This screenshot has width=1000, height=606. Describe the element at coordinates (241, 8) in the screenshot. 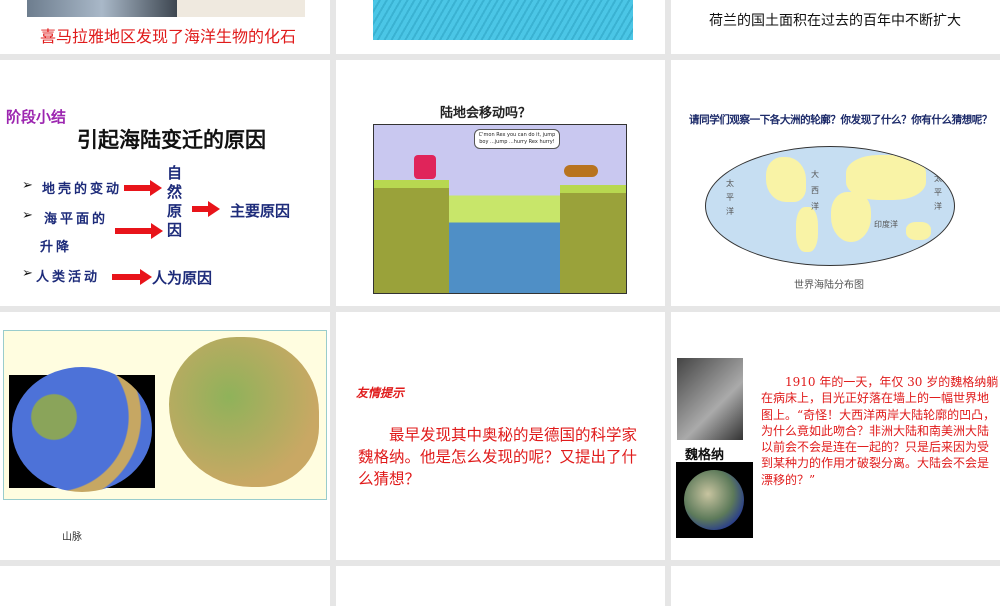

I see `fossil-drawing` at that location.